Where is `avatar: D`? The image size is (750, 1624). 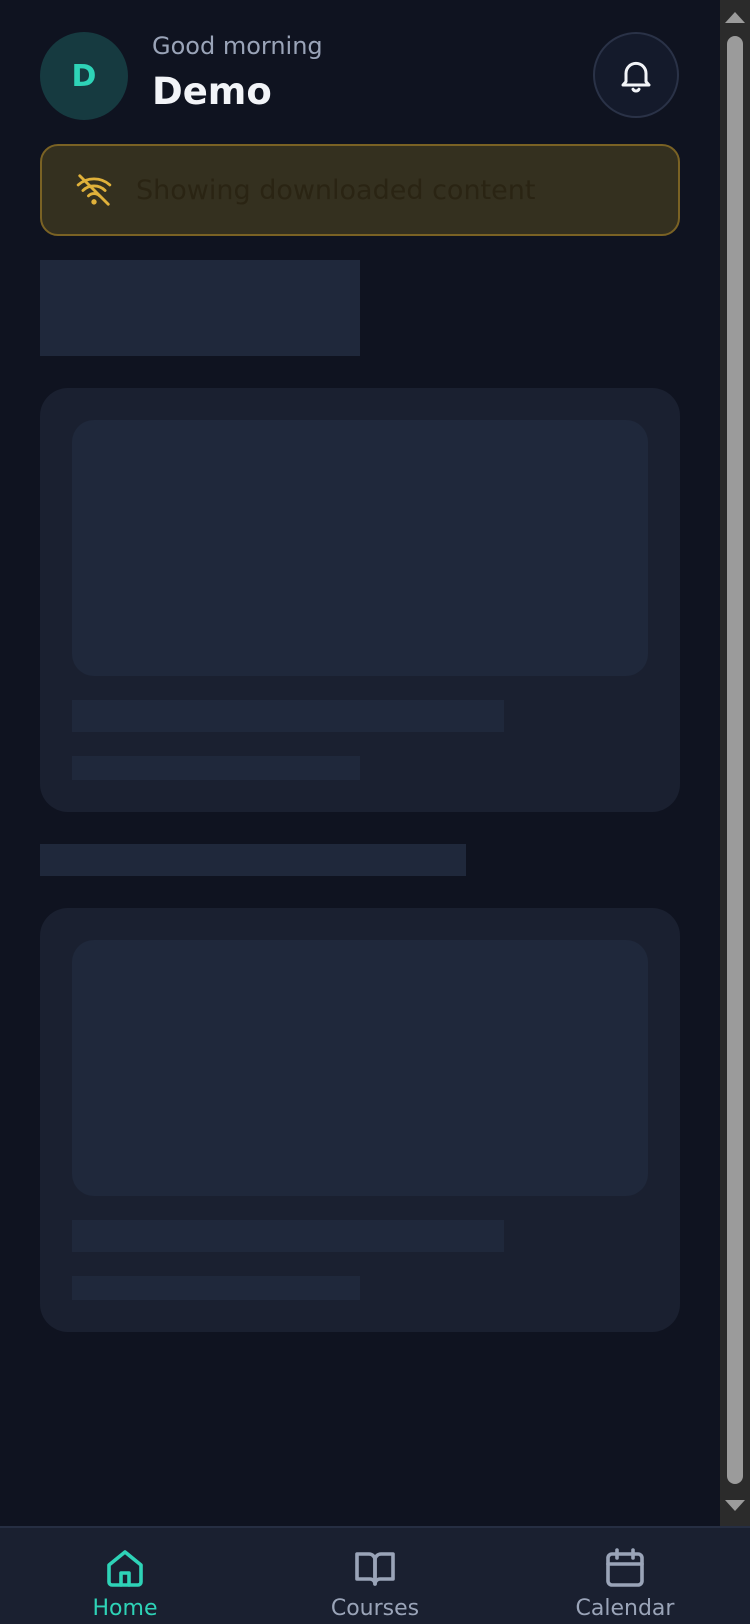 avatar: D is located at coordinates (84, 76).